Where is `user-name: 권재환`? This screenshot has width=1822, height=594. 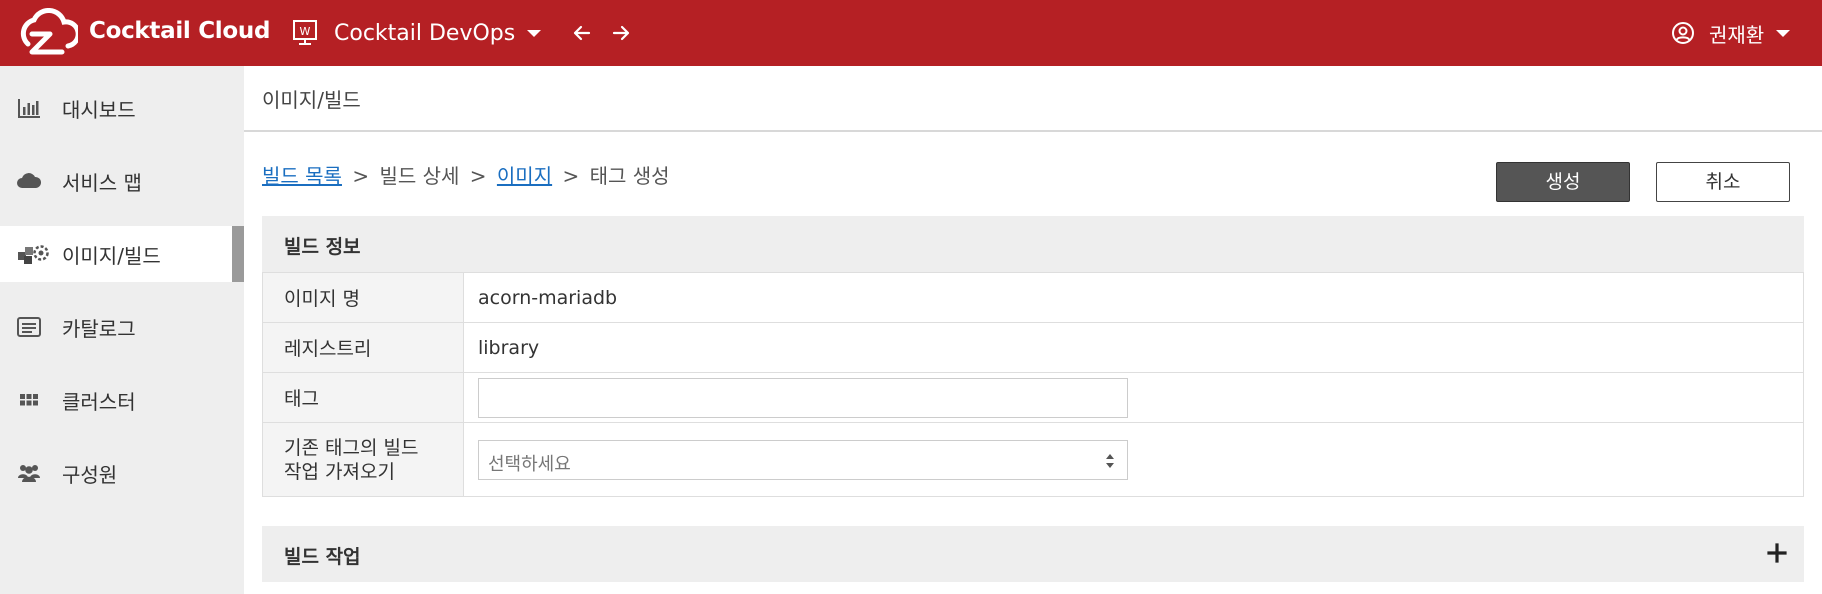 user-name: 권재환 is located at coordinates (1737, 34).